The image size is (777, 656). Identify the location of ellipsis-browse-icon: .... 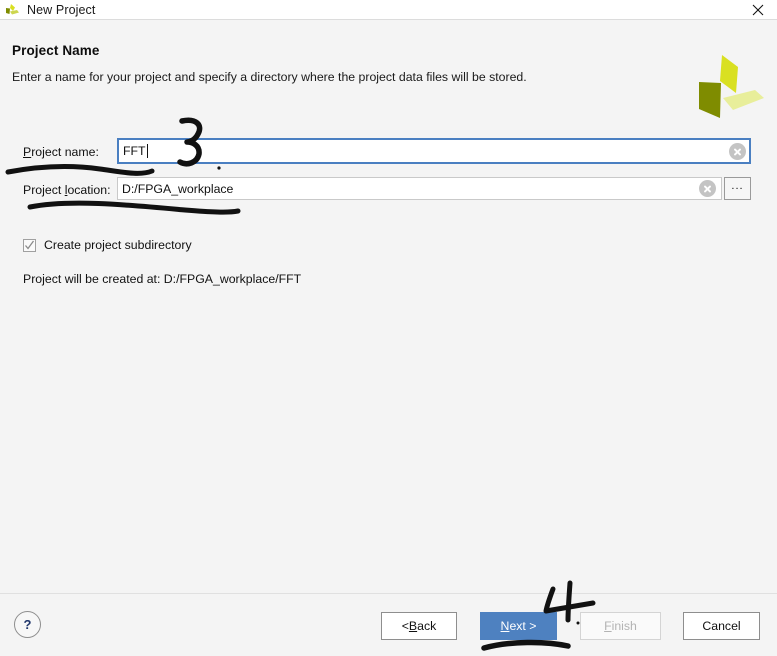
(737, 188).